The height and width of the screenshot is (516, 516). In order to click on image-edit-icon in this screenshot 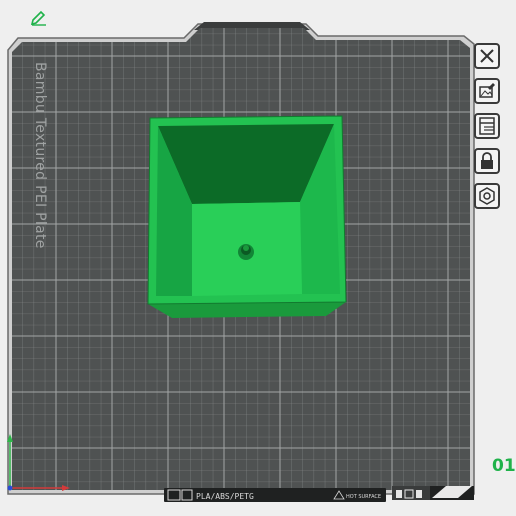, I will do `click(487, 90)`.